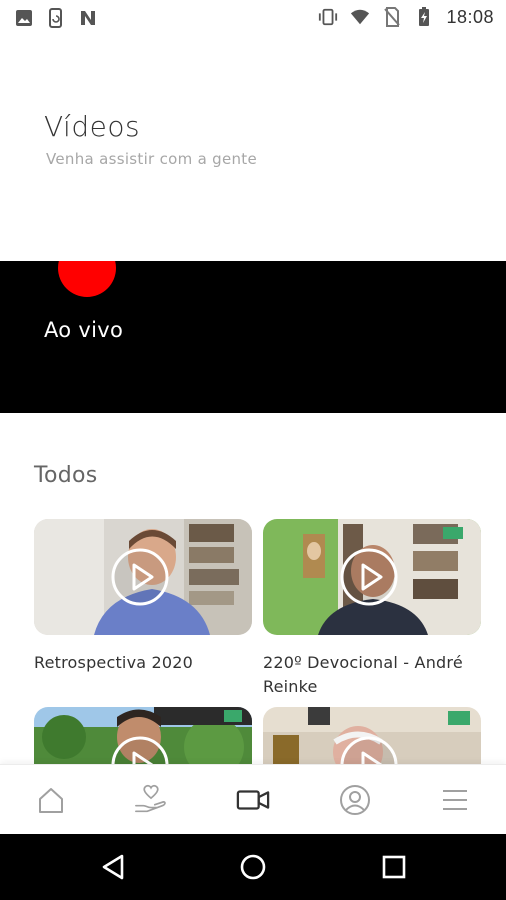 Image resolution: width=506 pixels, height=900 pixels. I want to click on n-app-icon, so click(88, 18).